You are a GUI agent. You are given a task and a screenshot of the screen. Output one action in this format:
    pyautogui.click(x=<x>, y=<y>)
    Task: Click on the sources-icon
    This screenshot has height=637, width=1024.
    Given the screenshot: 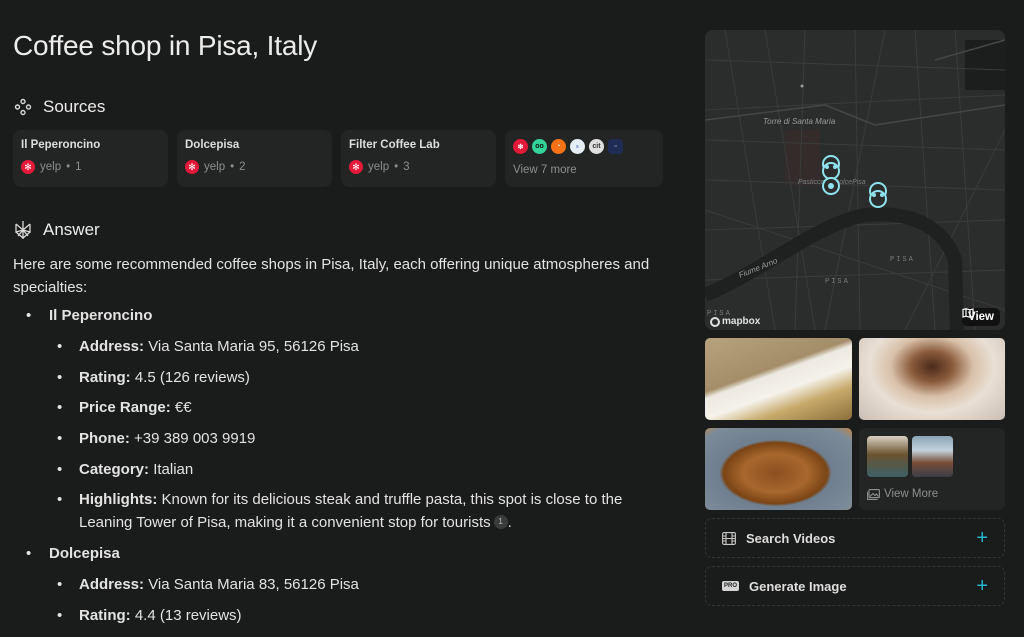 What is the action you would take?
    pyautogui.click(x=23, y=107)
    